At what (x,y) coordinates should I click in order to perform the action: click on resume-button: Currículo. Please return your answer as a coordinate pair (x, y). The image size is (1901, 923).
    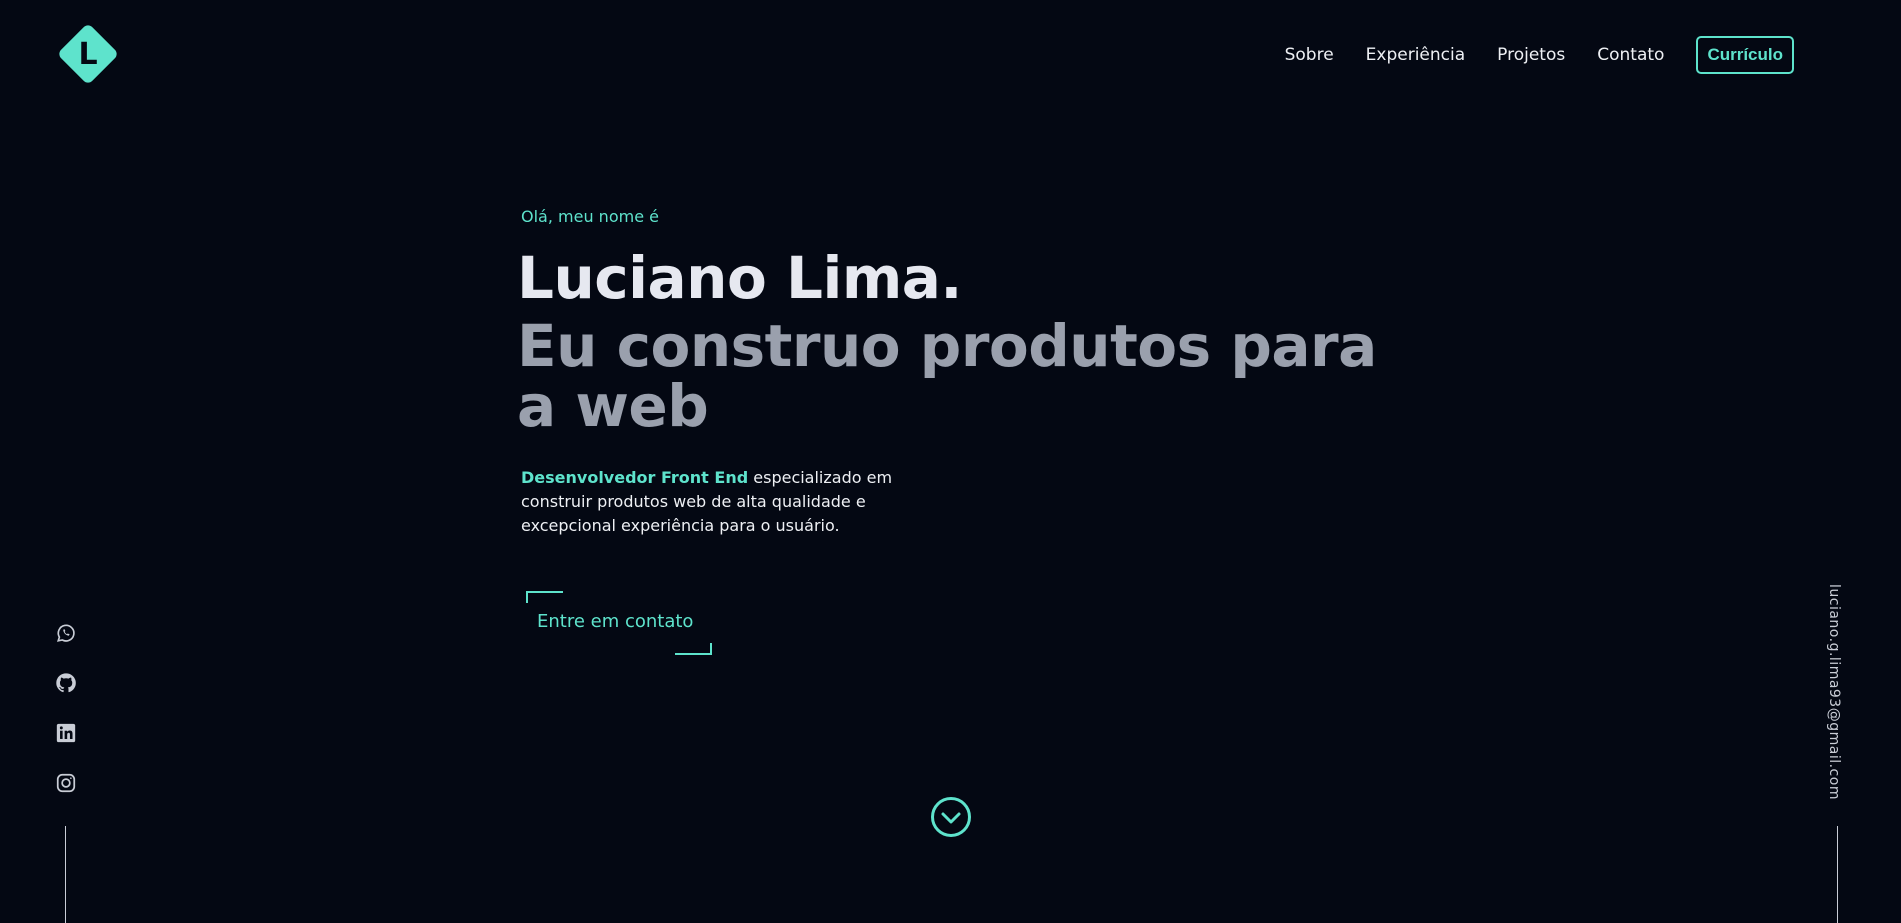
    Looking at the image, I should click on (1745, 55).